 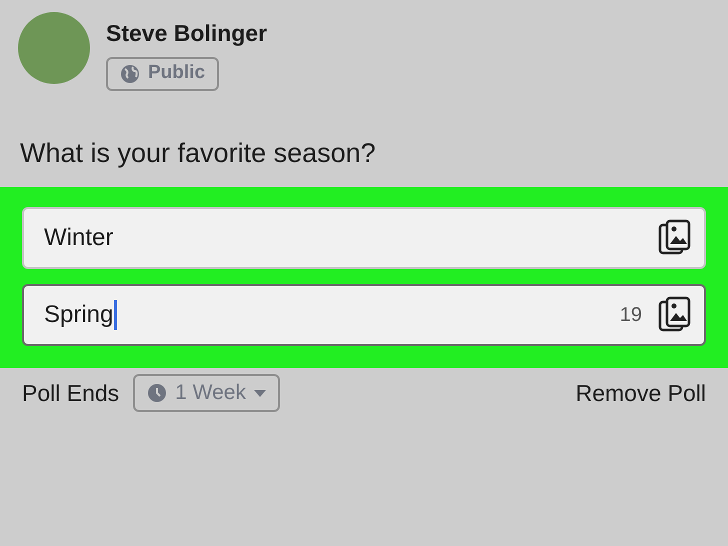 What do you see at coordinates (198, 153) in the screenshot?
I see `poll-question: What is your favorite season?` at bounding box center [198, 153].